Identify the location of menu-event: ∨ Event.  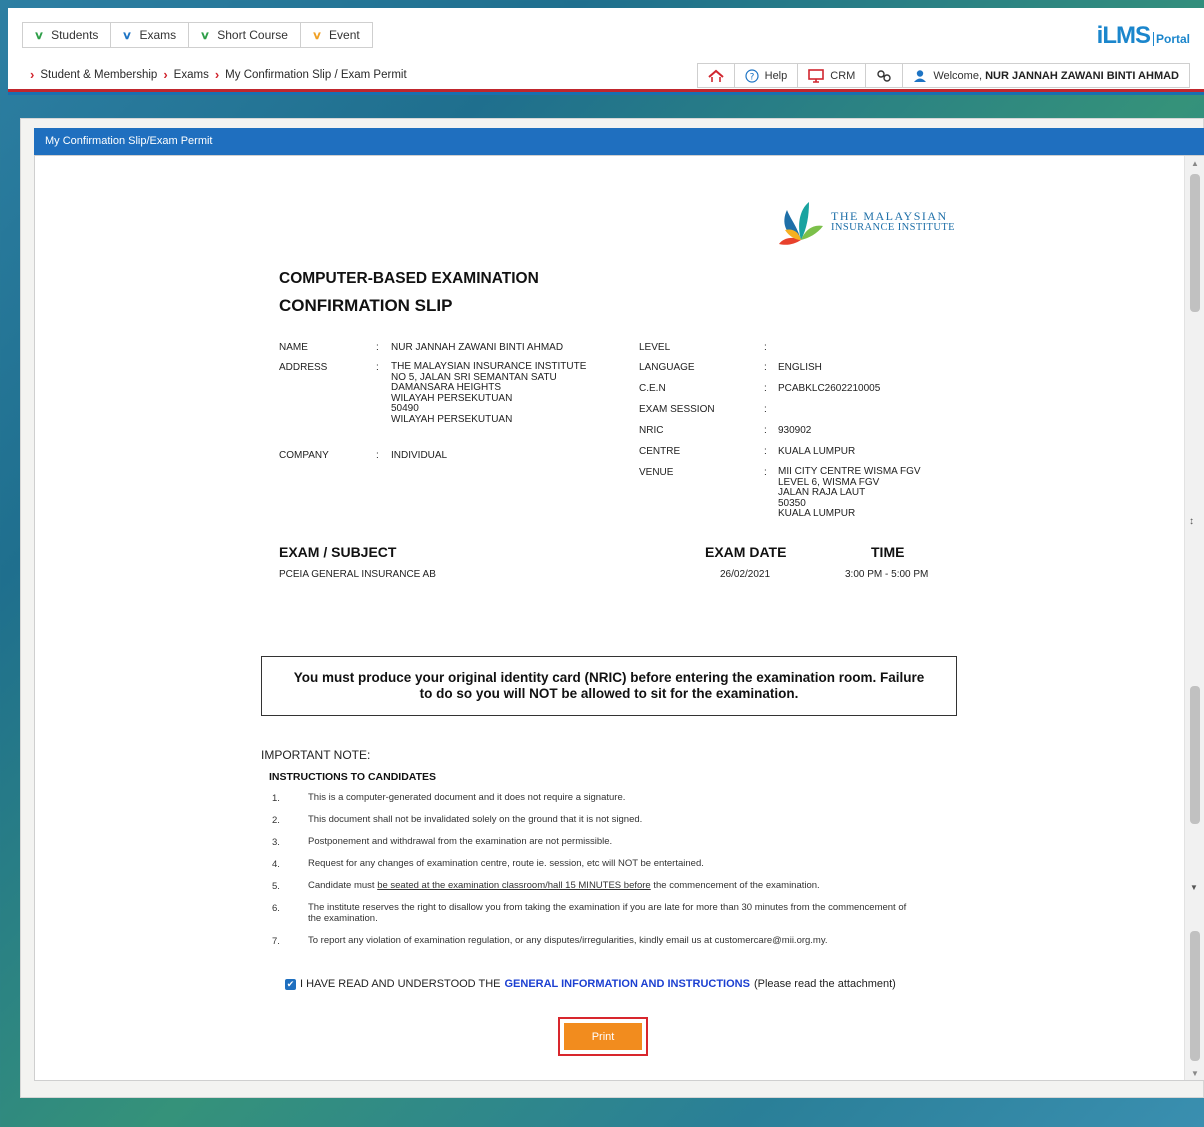
(336, 35).